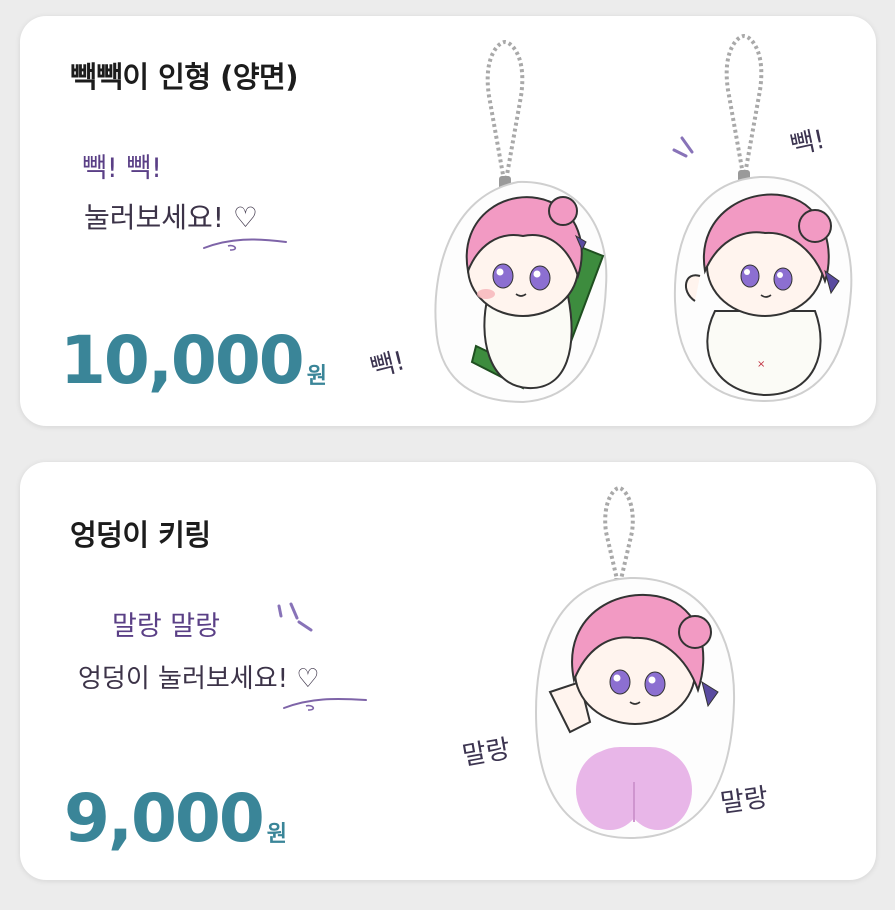  I want to click on tagline-squishy: 말랑 말랑, so click(166, 626).